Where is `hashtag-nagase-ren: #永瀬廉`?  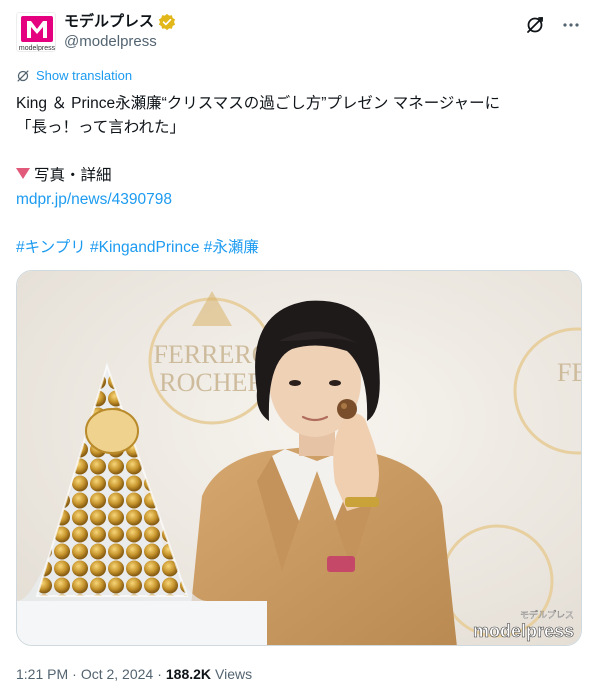
hashtag-nagase-ren: #永瀬廉 is located at coordinates (231, 247).